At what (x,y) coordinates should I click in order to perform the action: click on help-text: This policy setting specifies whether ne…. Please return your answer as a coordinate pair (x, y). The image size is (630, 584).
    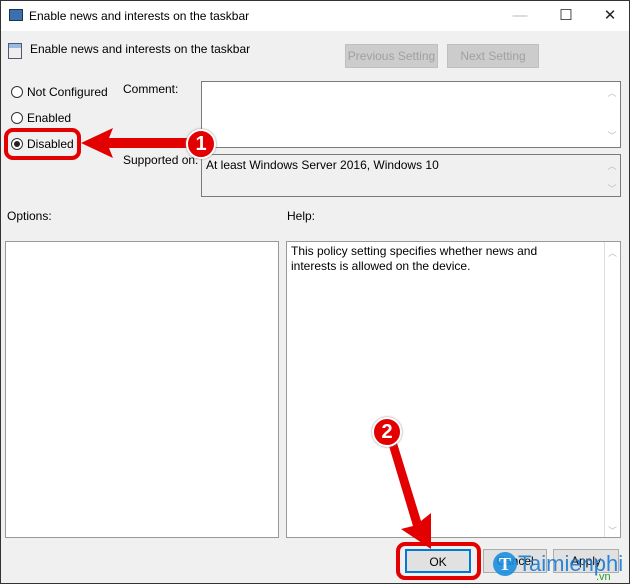
    Looking at the image, I should click on (414, 258).